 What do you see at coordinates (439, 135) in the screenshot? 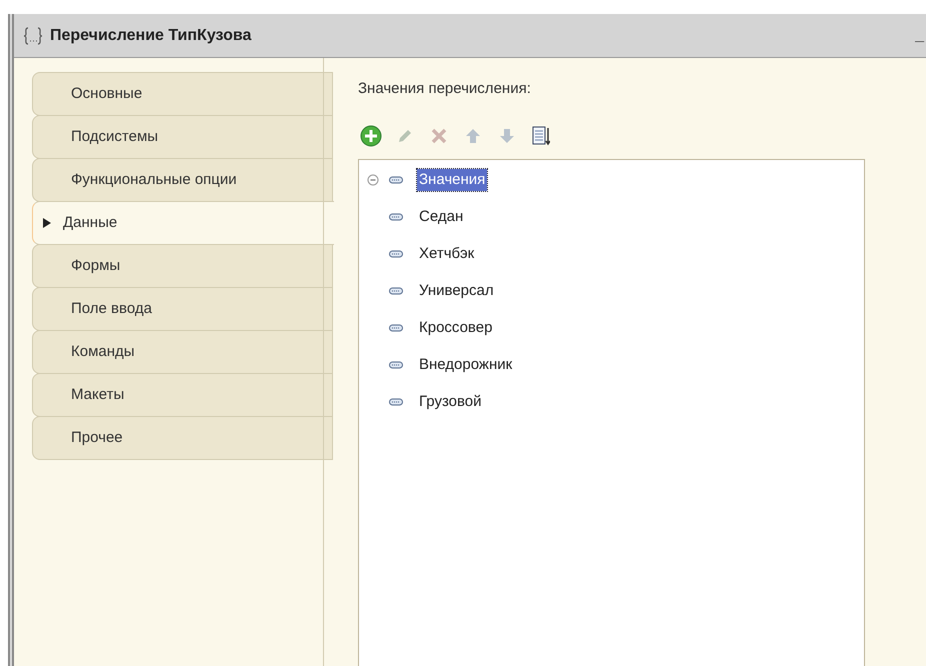
I see `close-icon` at bounding box center [439, 135].